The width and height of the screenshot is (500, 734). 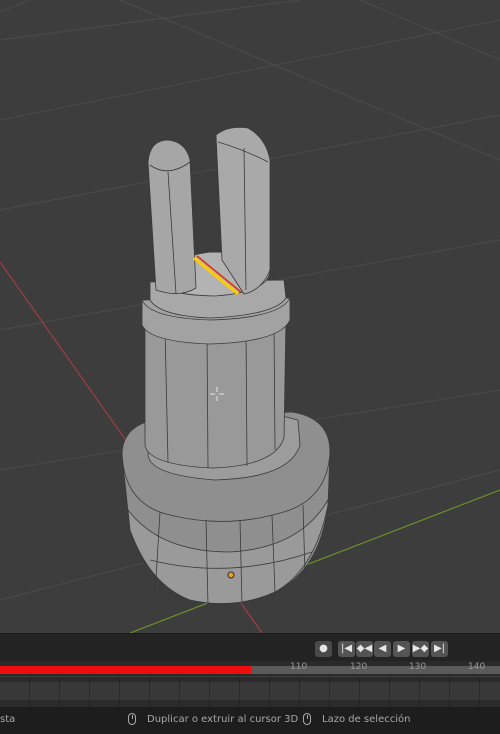 What do you see at coordinates (364, 649) in the screenshot?
I see `prev-keyframe-icon: ◆◀` at bounding box center [364, 649].